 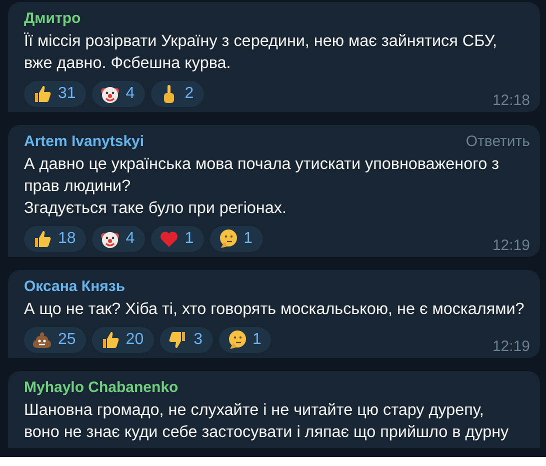 What do you see at coordinates (267, 421) in the screenshot?
I see `message-text: Шановна громадо, не слухайте і не читайте цю стару дурепу, воно не знає куди себе застосувати і ляпає що прийшло в дурну` at bounding box center [267, 421].